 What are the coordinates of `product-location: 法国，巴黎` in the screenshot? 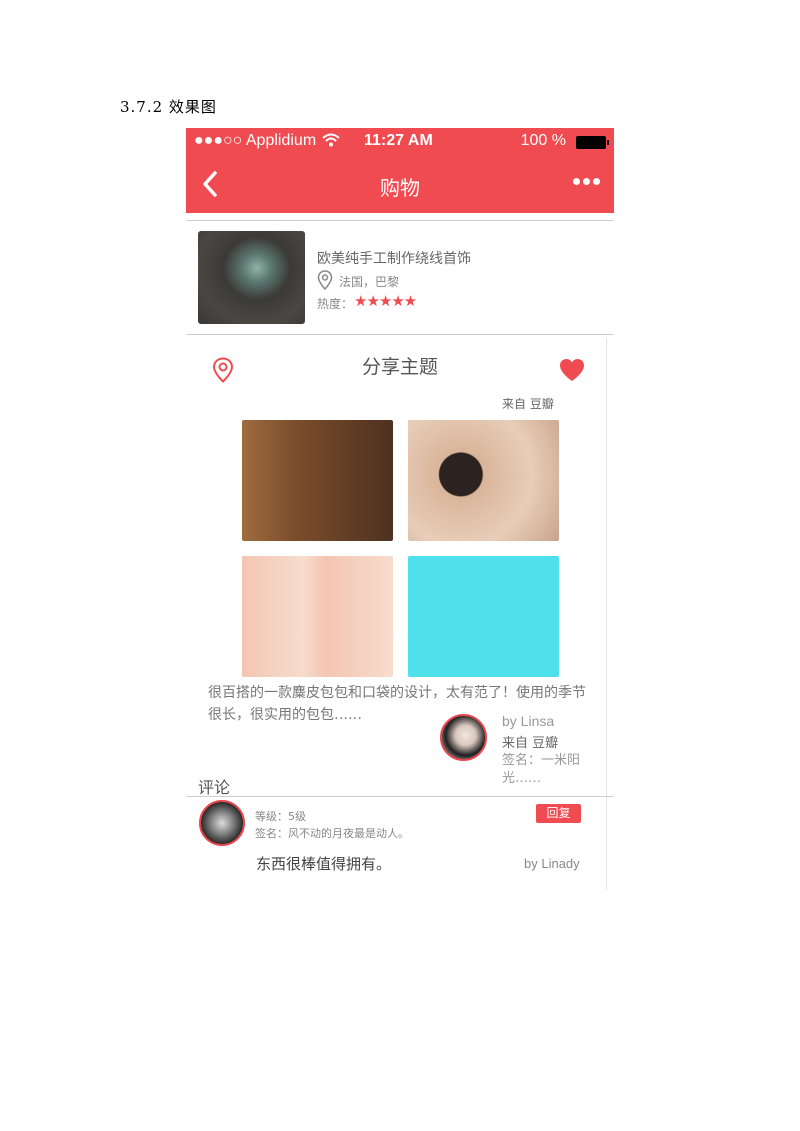 It's located at (369, 282).